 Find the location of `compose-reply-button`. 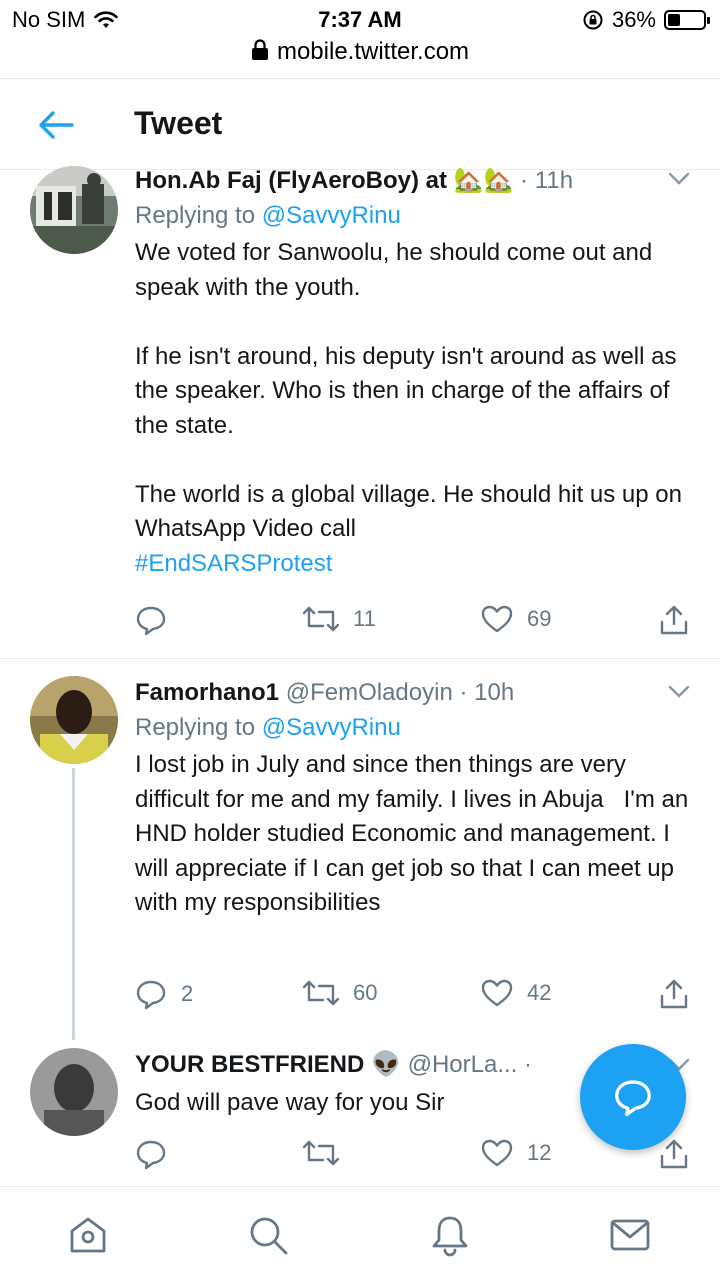

compose-reply-button is located at coordinates (633, 1097).